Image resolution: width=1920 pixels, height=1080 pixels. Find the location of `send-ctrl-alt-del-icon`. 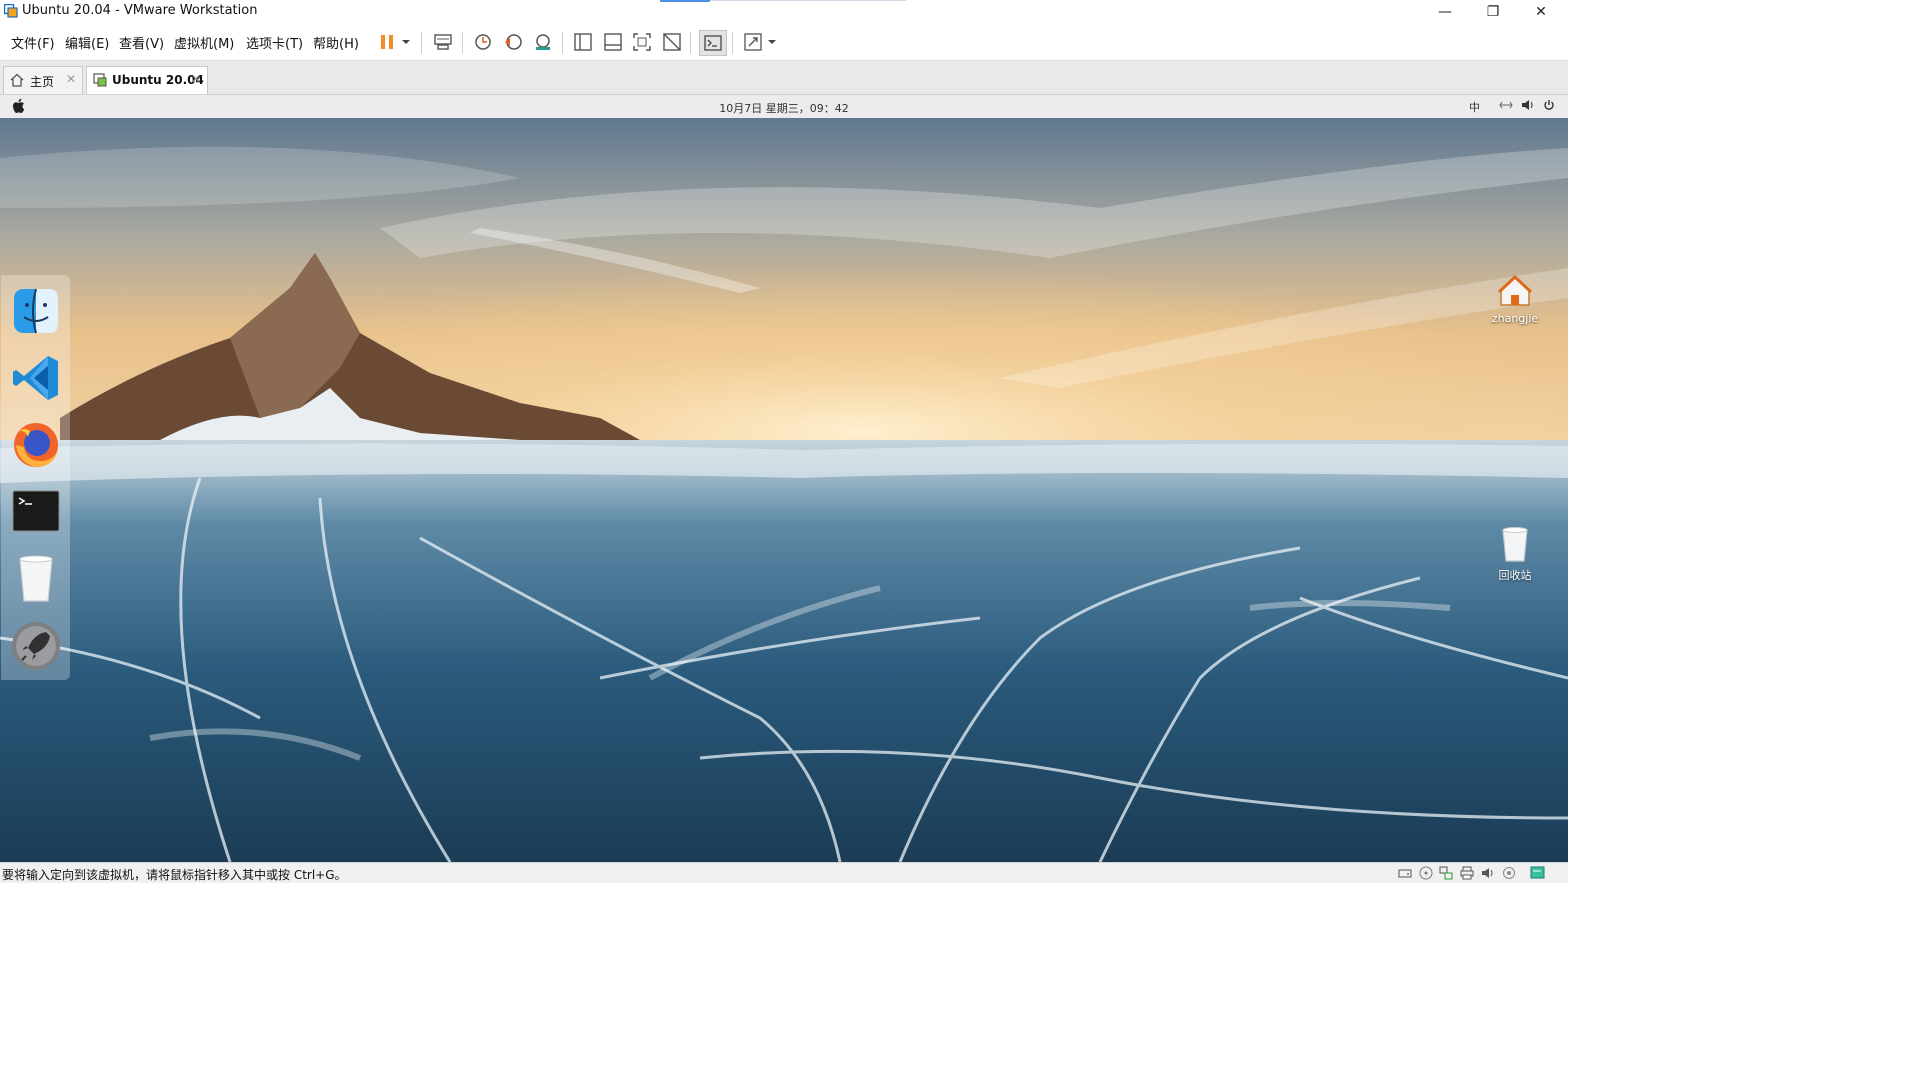

send-ctrl-alt-del-icon is located at coordinates (443, 42).